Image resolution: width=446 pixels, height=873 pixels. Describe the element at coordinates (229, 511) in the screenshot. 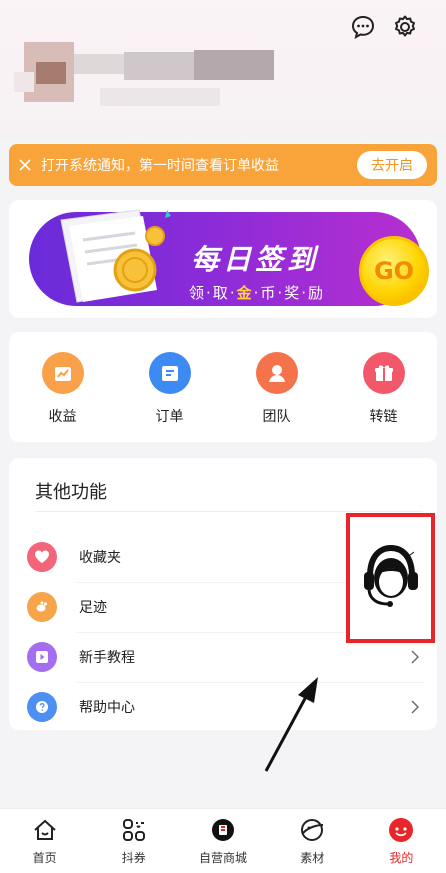

I see `divider` at that location.